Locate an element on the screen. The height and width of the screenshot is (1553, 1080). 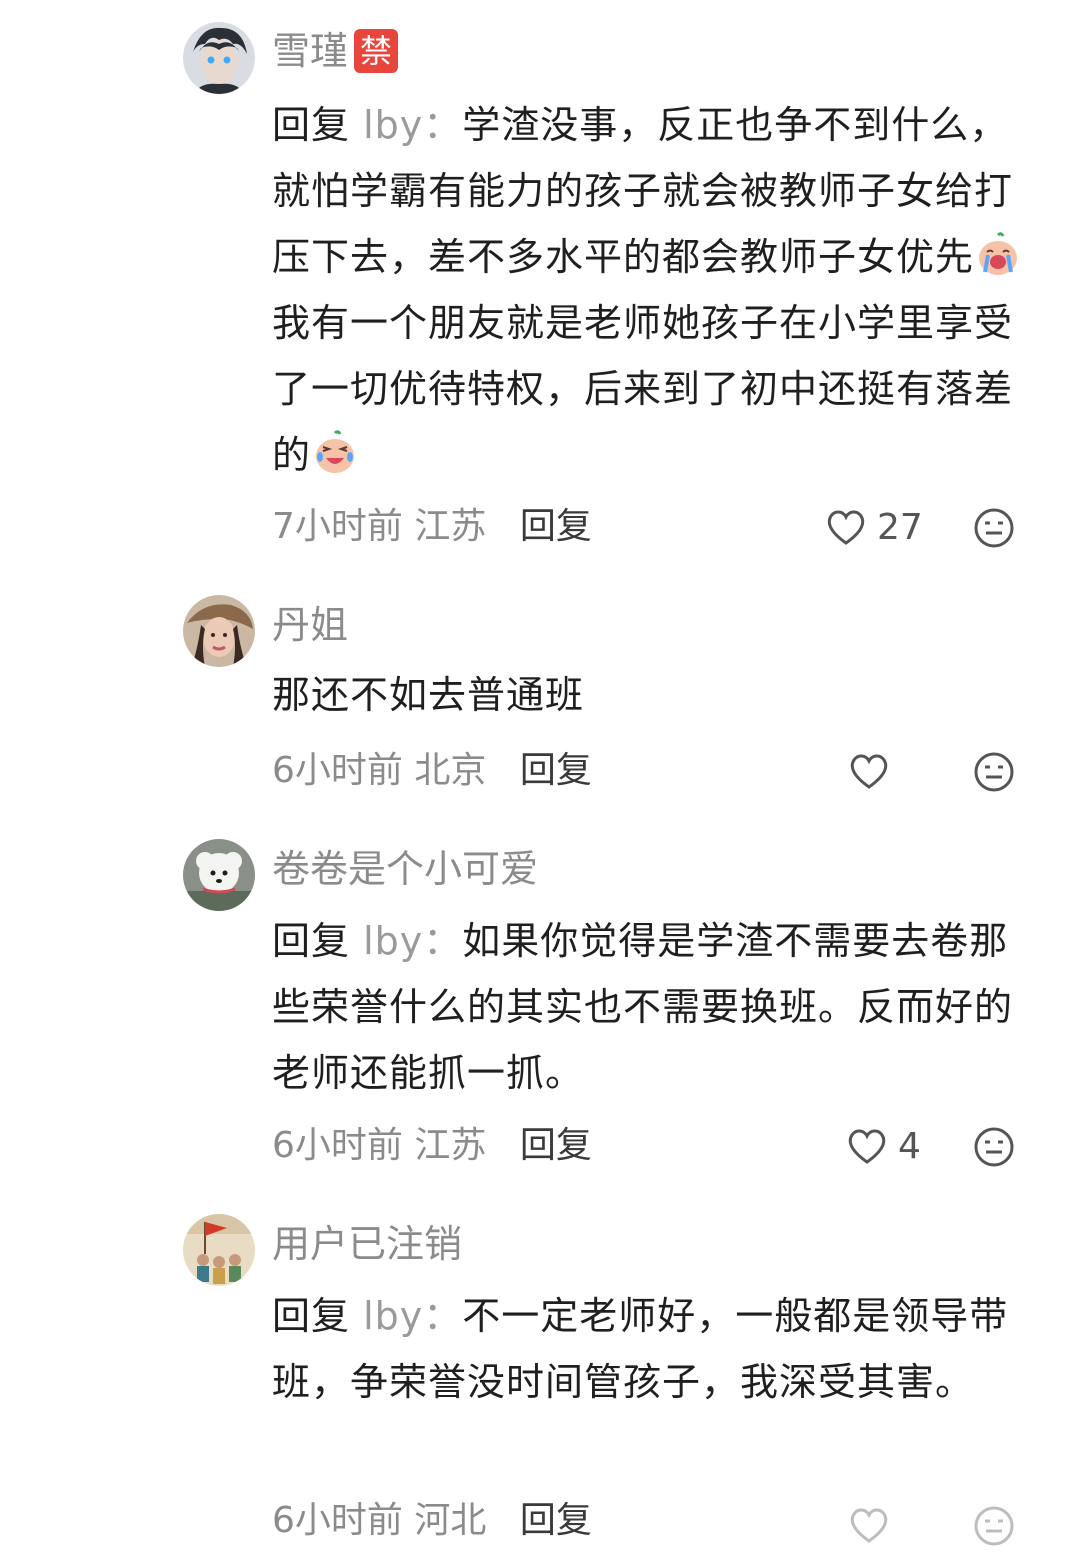
comment-meta: 6小时前 河北 回复 is located at coordinates (432, 1521).